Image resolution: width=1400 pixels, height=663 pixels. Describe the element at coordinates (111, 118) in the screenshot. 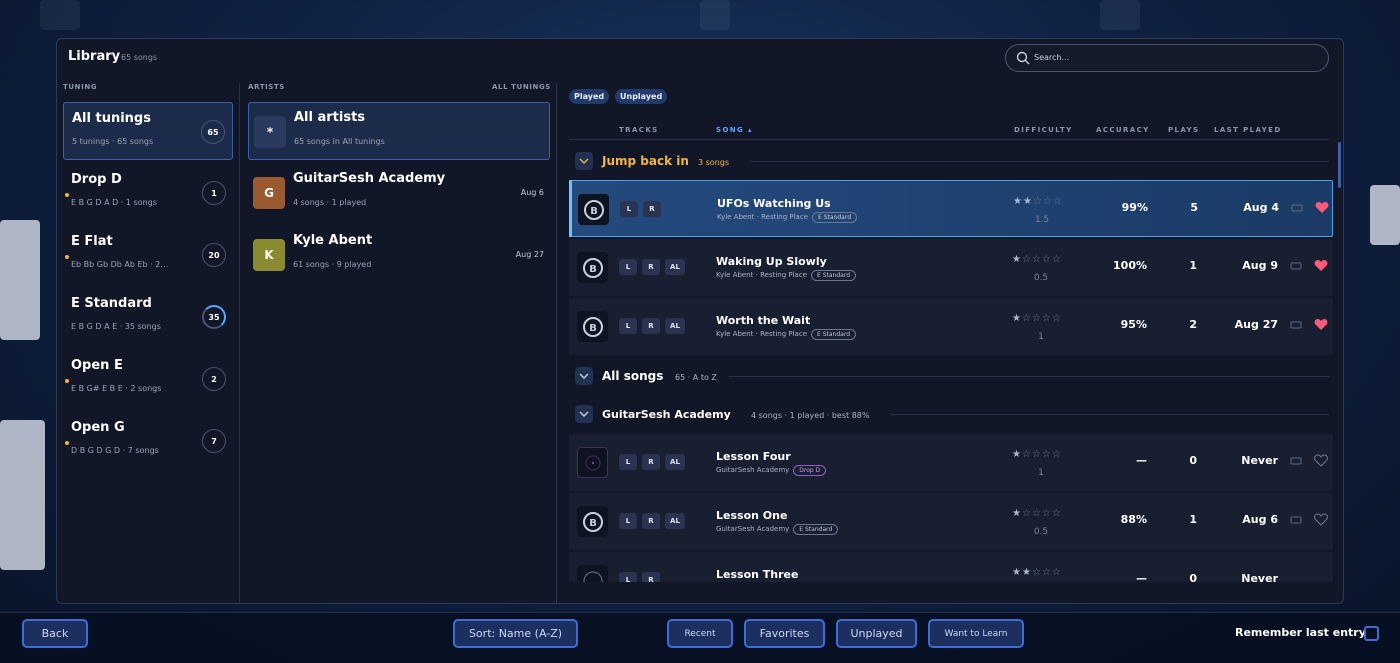

I see `tuning-name: All tunings` at that location.